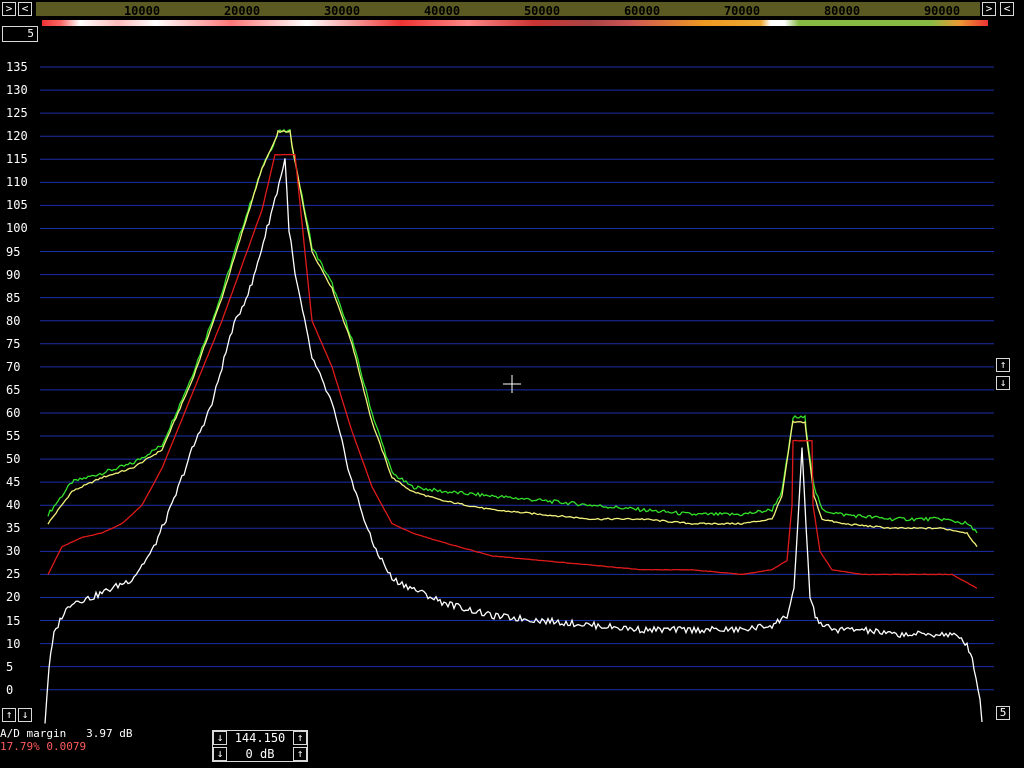  I want to click on scale-up-icon: ↑, so click(1003, 365).